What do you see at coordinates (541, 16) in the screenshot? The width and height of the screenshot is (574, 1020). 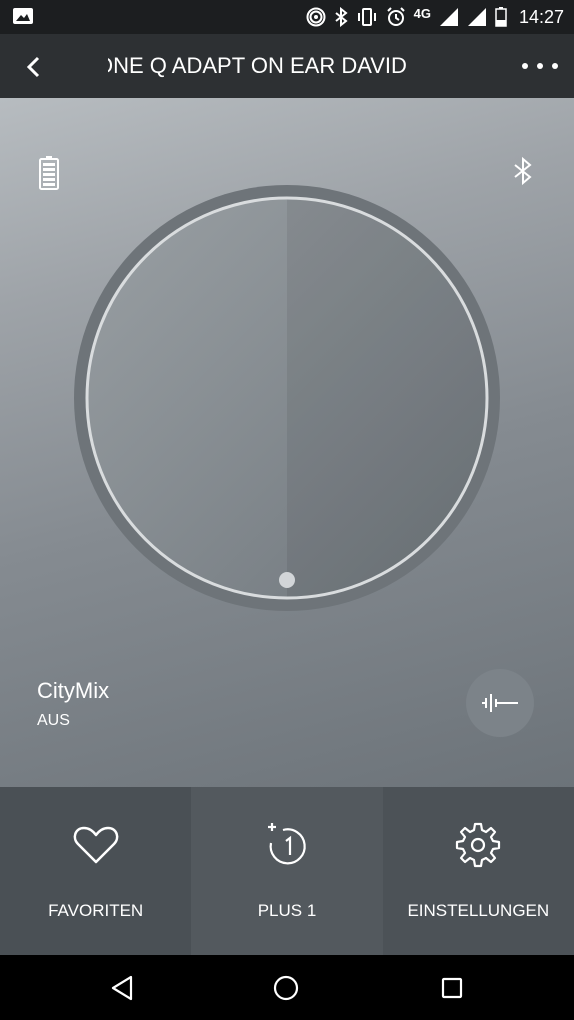 I see `status-time: 14:27` at bounding box center [541, 16].